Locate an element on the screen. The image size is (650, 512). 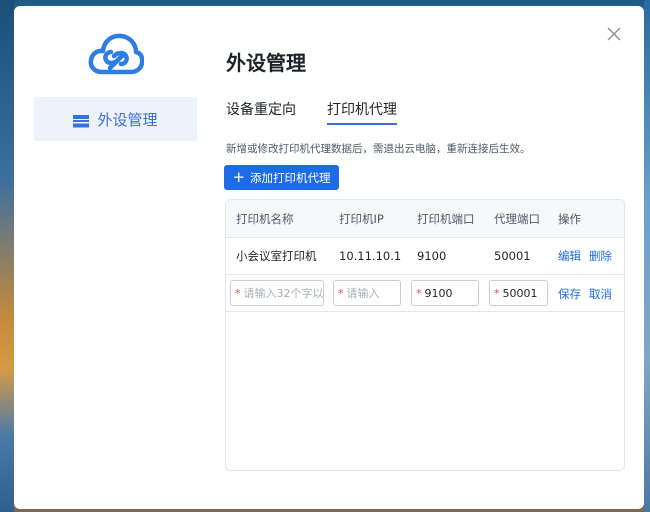
add-printer-proxy-button: + 添加打印机代理 is located at coordinates (281, 177).